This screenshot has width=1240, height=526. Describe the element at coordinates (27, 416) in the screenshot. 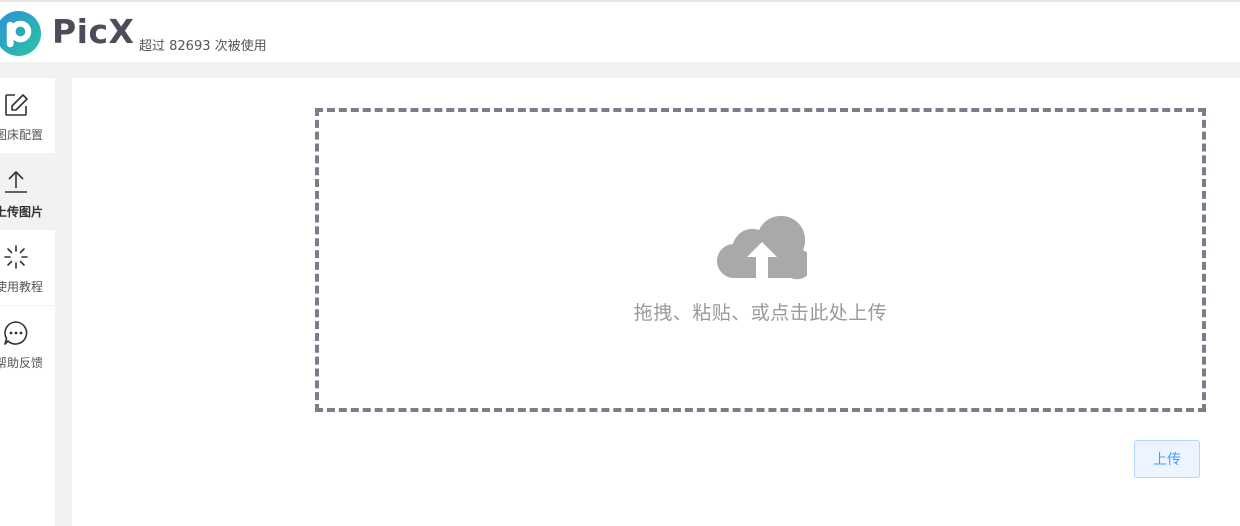

I see `sidebar-item-feedback: 帮助反馈` at that location.